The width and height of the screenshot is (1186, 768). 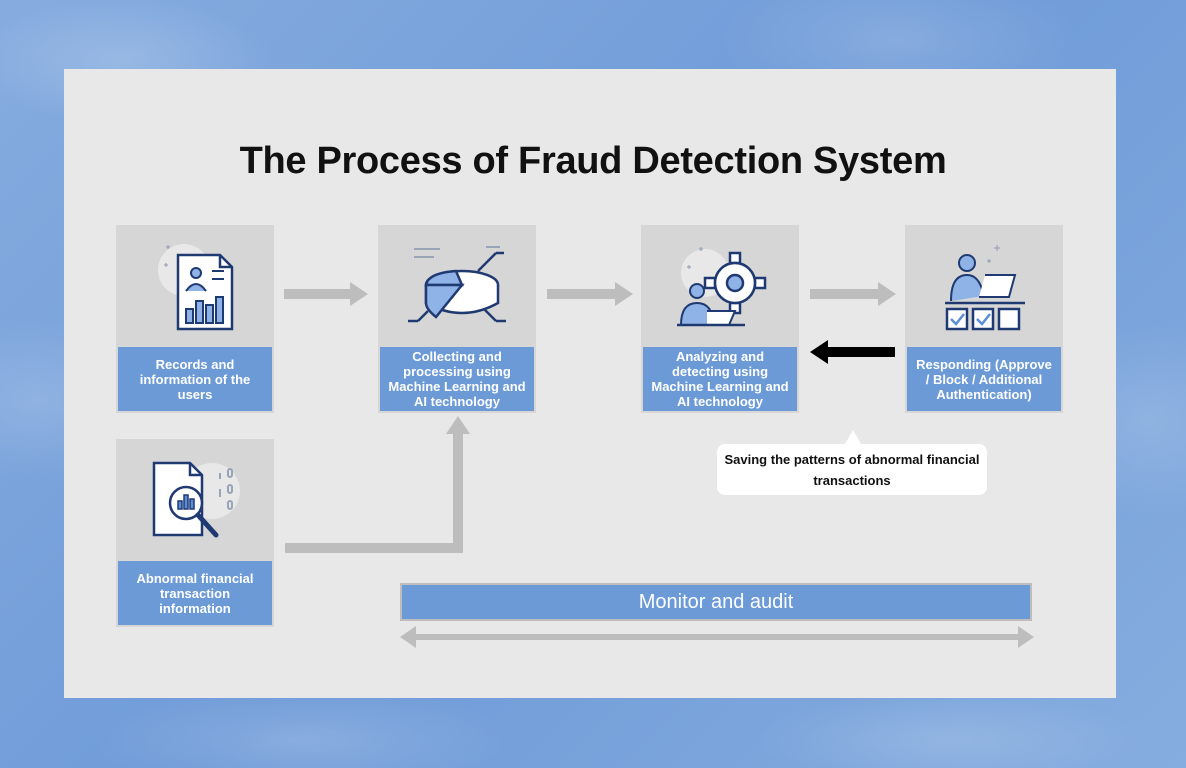 What do you see at coordinates (716, 602) in the screenshot?
I see `monitor-audit-bar: Monitor and audit` at bounding box center [716, 602].